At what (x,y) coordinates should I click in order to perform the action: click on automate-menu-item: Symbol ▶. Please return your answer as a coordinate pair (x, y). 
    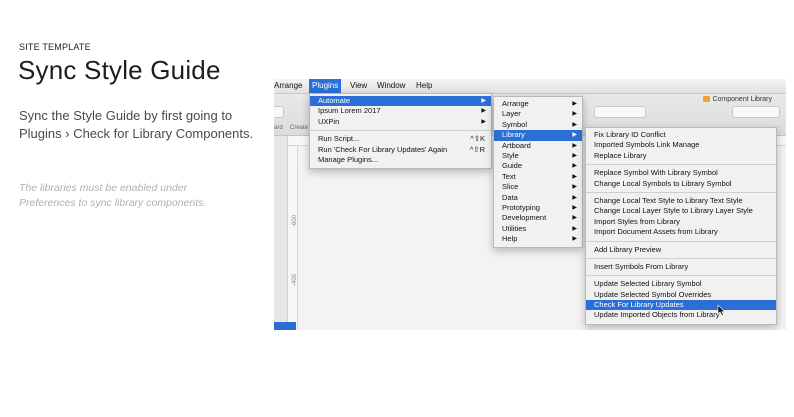
    Looking at the image, I should click on (538, 125).